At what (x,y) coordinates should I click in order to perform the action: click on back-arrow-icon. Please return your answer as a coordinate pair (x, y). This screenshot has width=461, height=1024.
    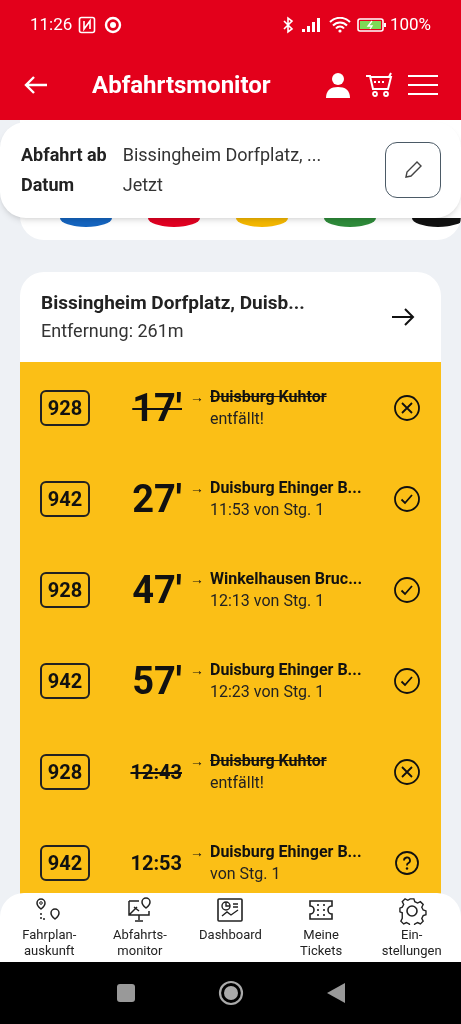
    Looking at the image, I should click on (36, 85).